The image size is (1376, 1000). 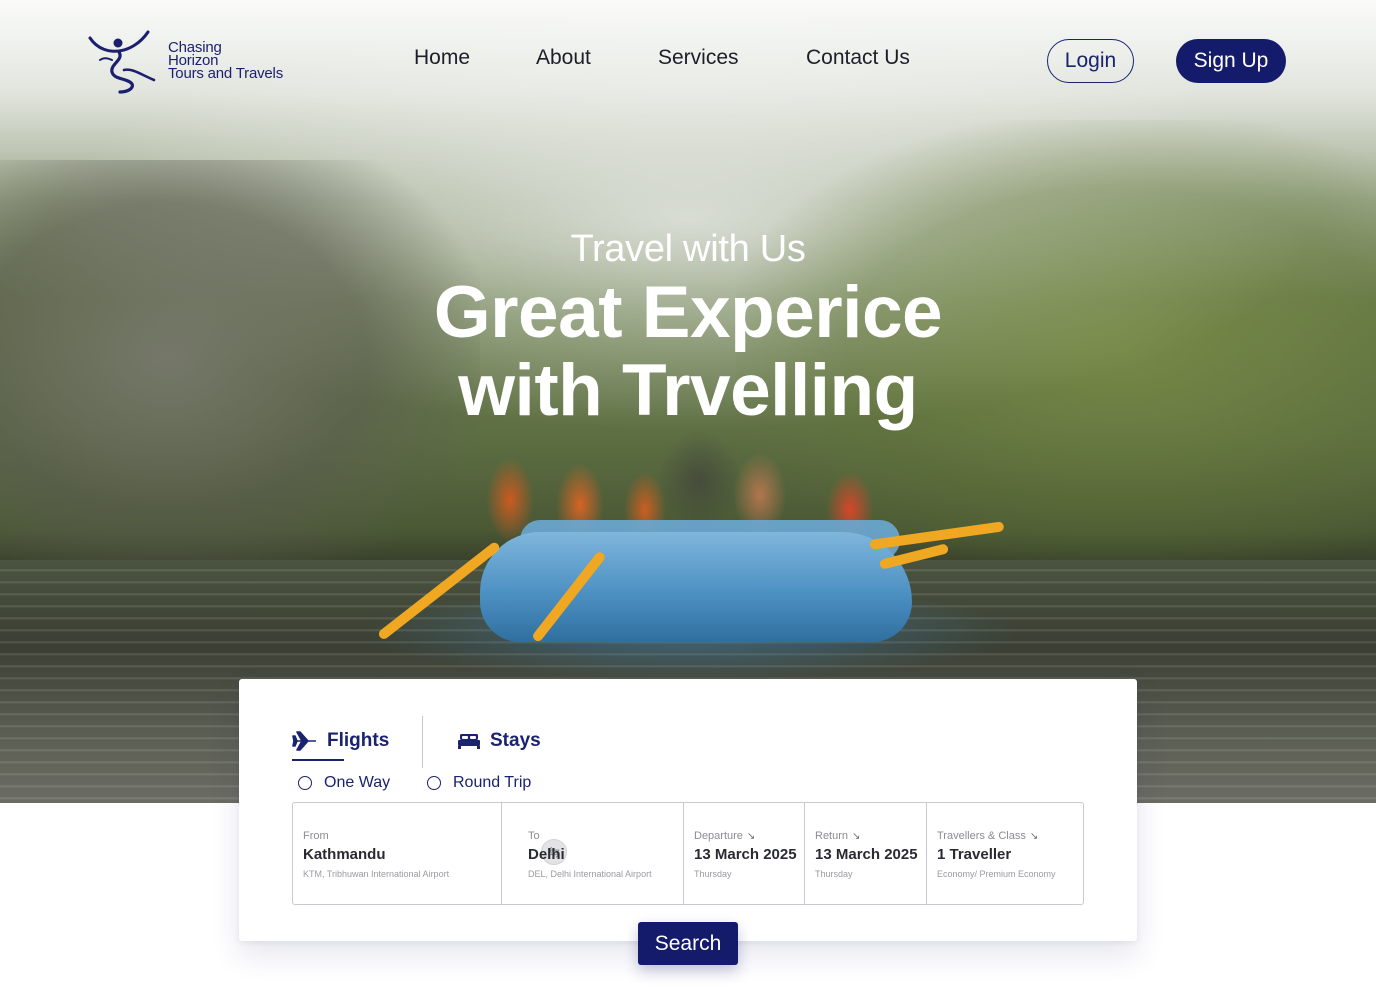 I want to click on brand-name-line3: Tours and Travels, so click(x=225, y=73).